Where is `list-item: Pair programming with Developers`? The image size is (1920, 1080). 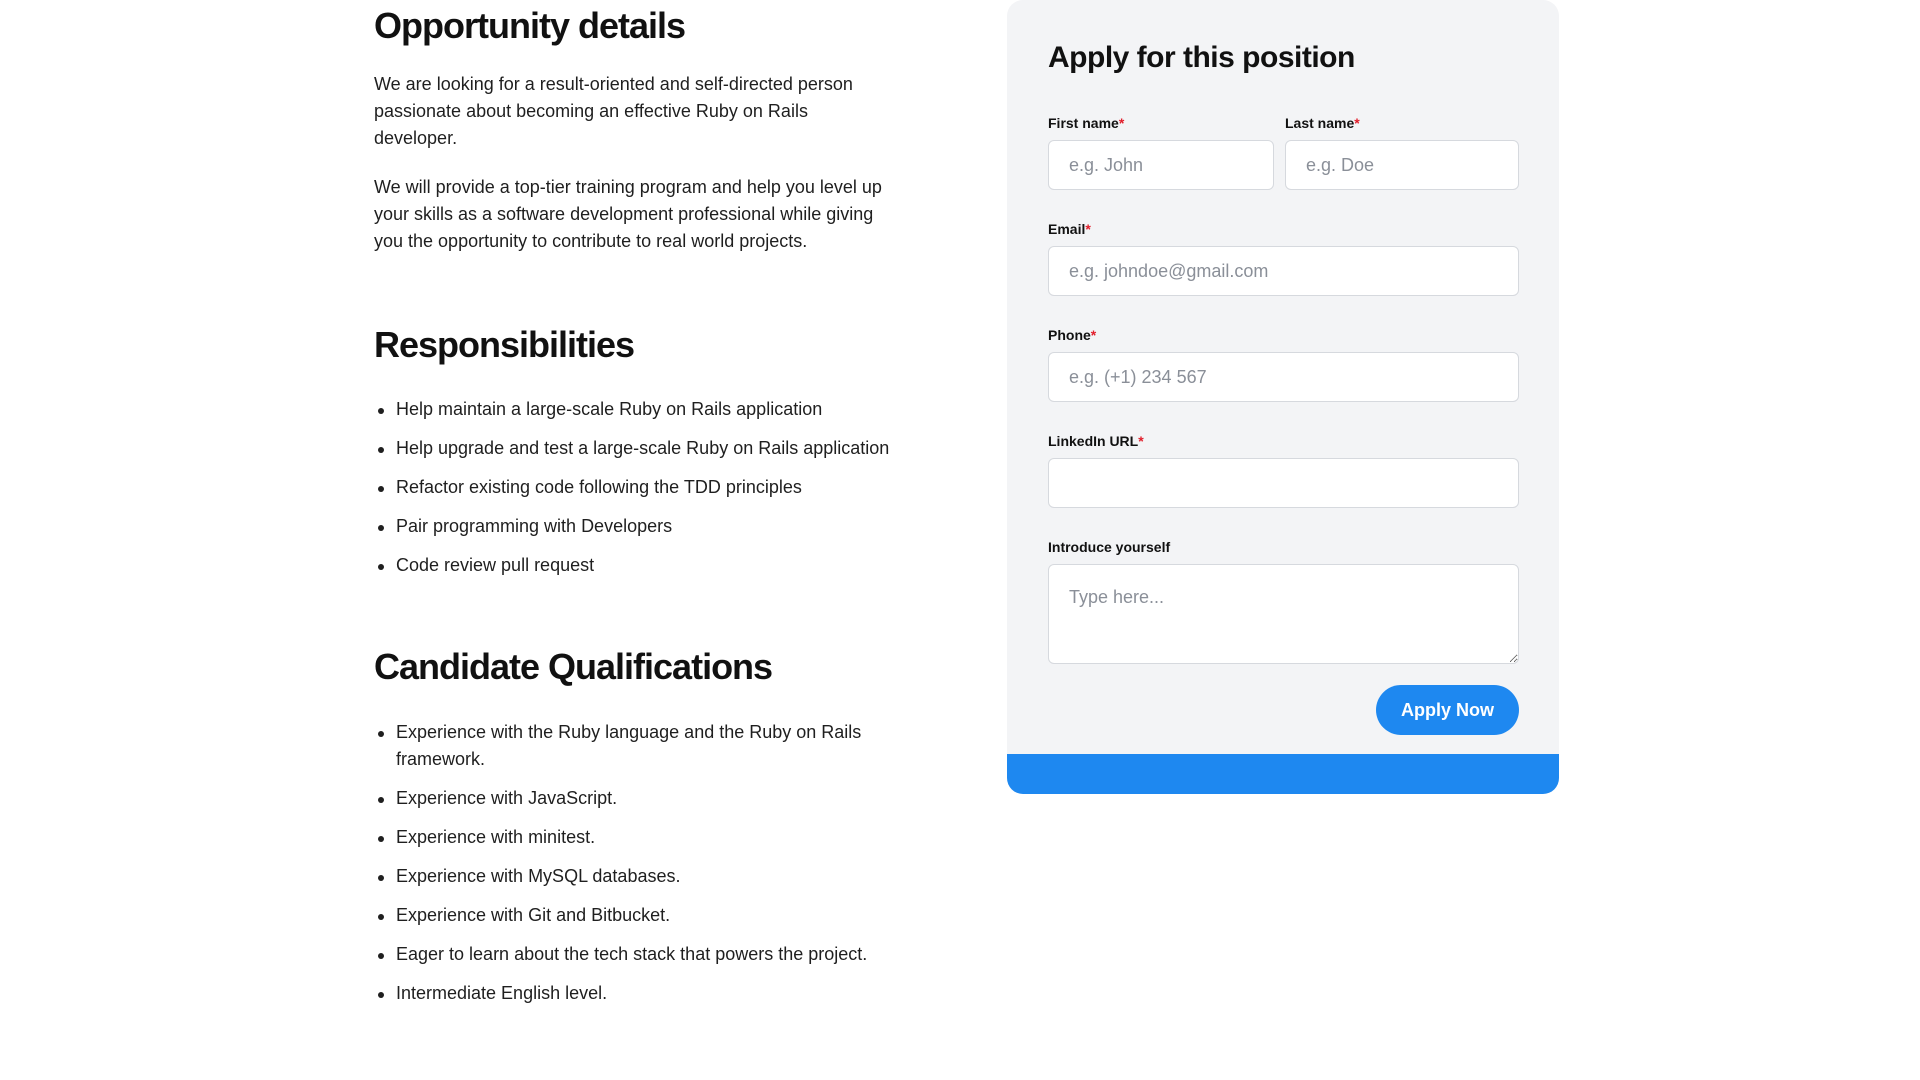 list-item: Pair programming with Developers is located at coordinates (634, 526).